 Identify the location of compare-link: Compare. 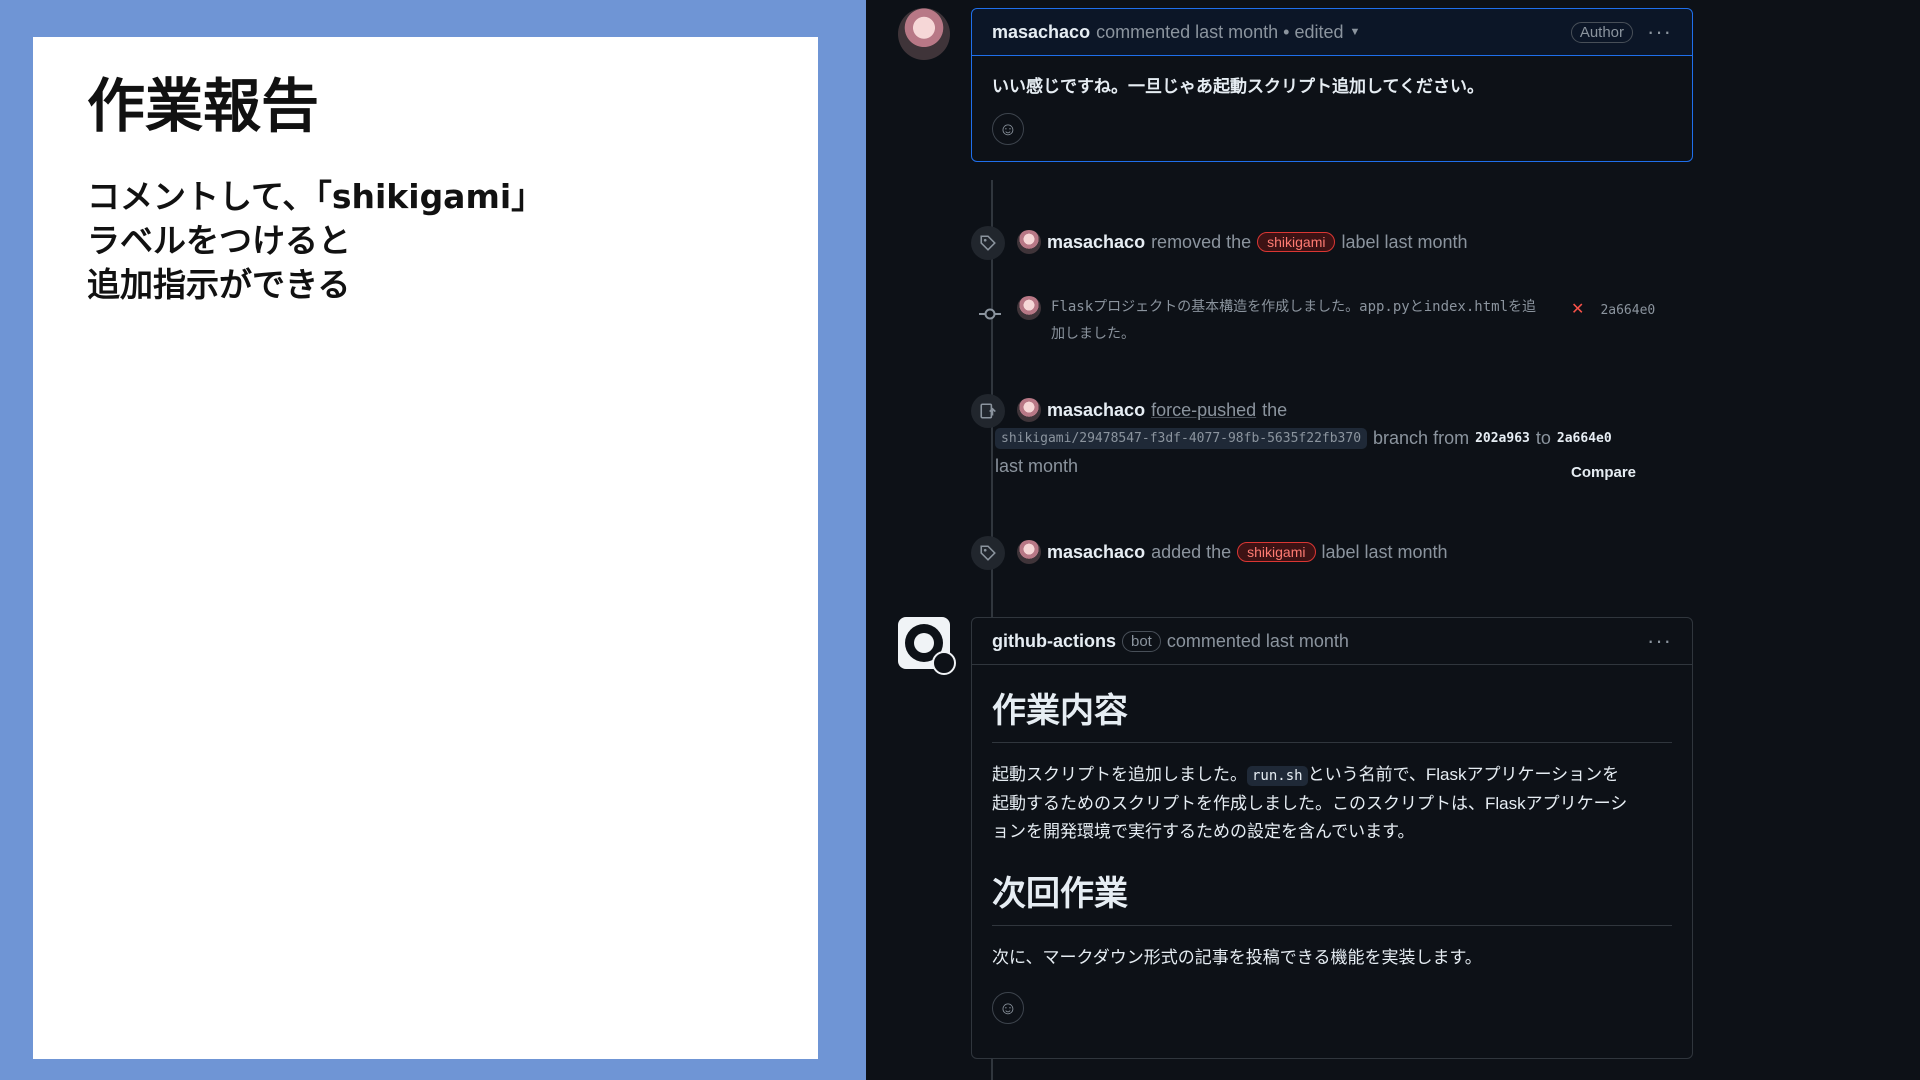
(1603, 472).